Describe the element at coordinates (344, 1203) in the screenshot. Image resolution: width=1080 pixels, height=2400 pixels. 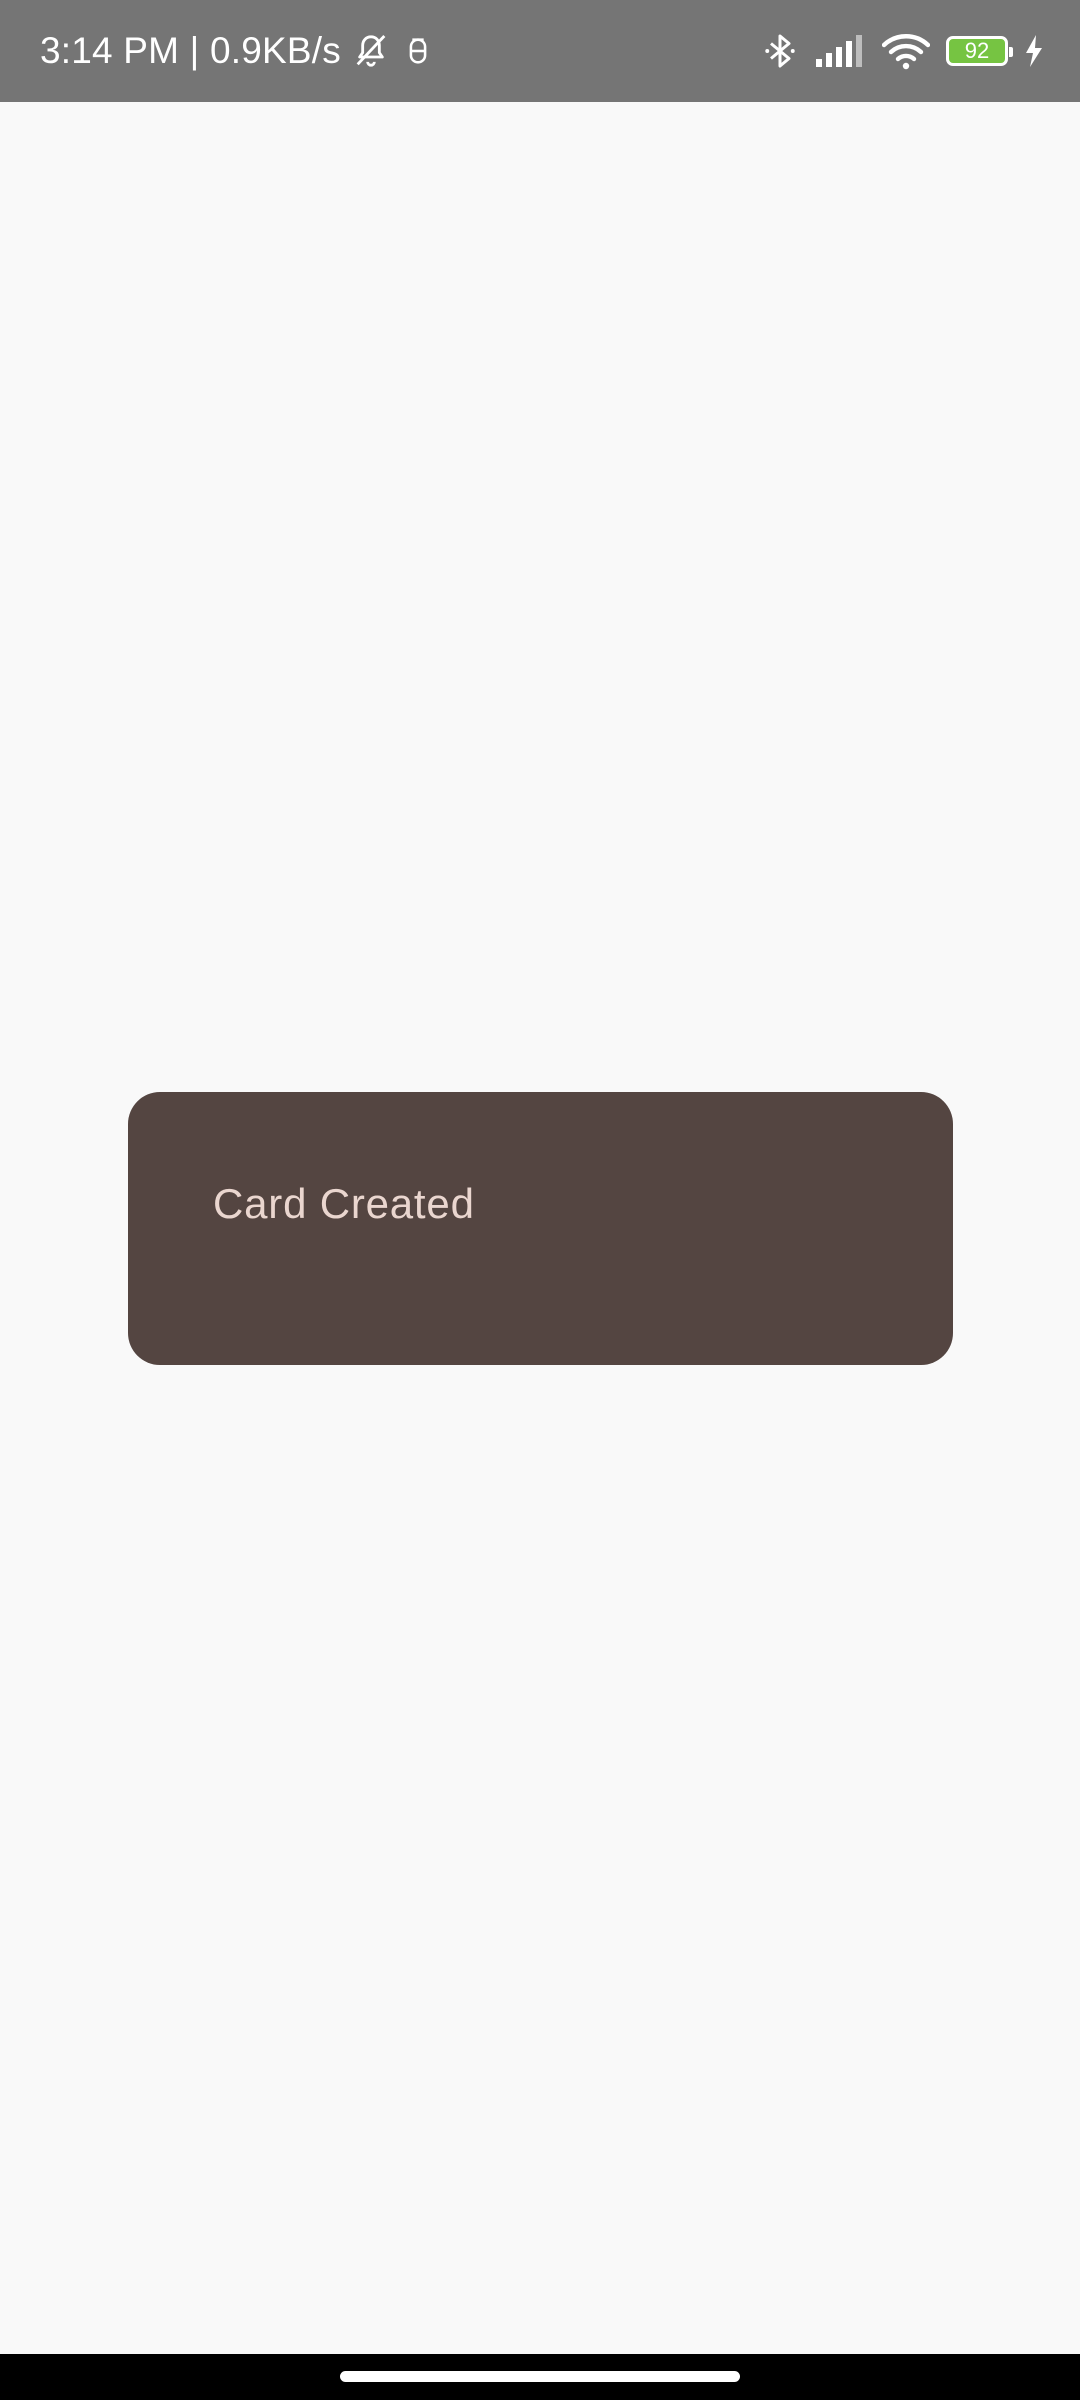
I see `card-title: Card Created` at that location.